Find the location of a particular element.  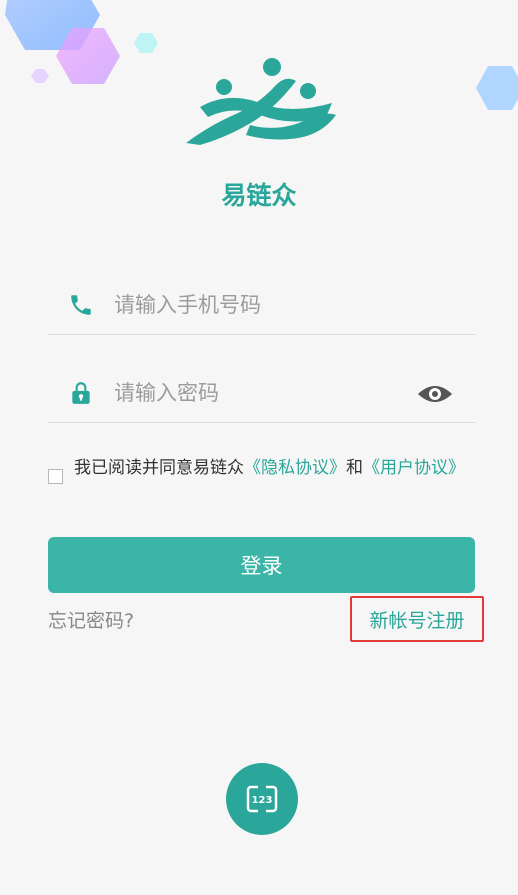

login-button: 登录 is located at coordinates (261, 565).